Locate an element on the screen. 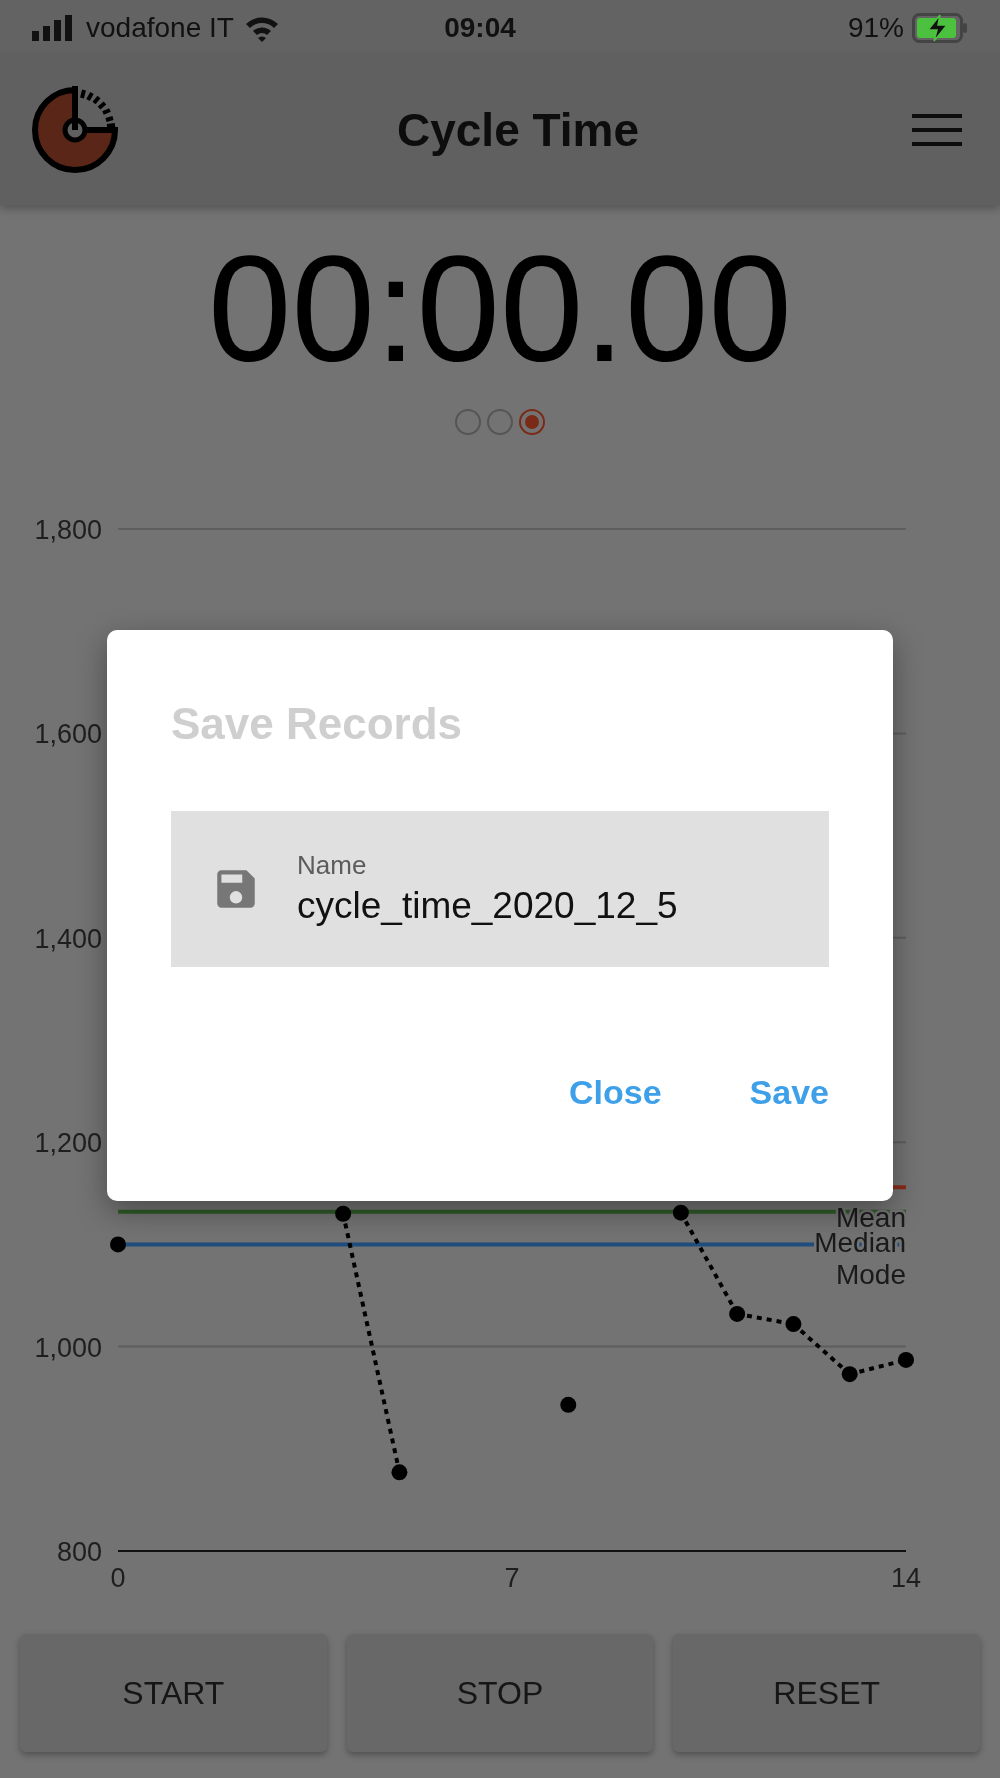  x-tick-label: 7 is located at coordinates (512, 1577).